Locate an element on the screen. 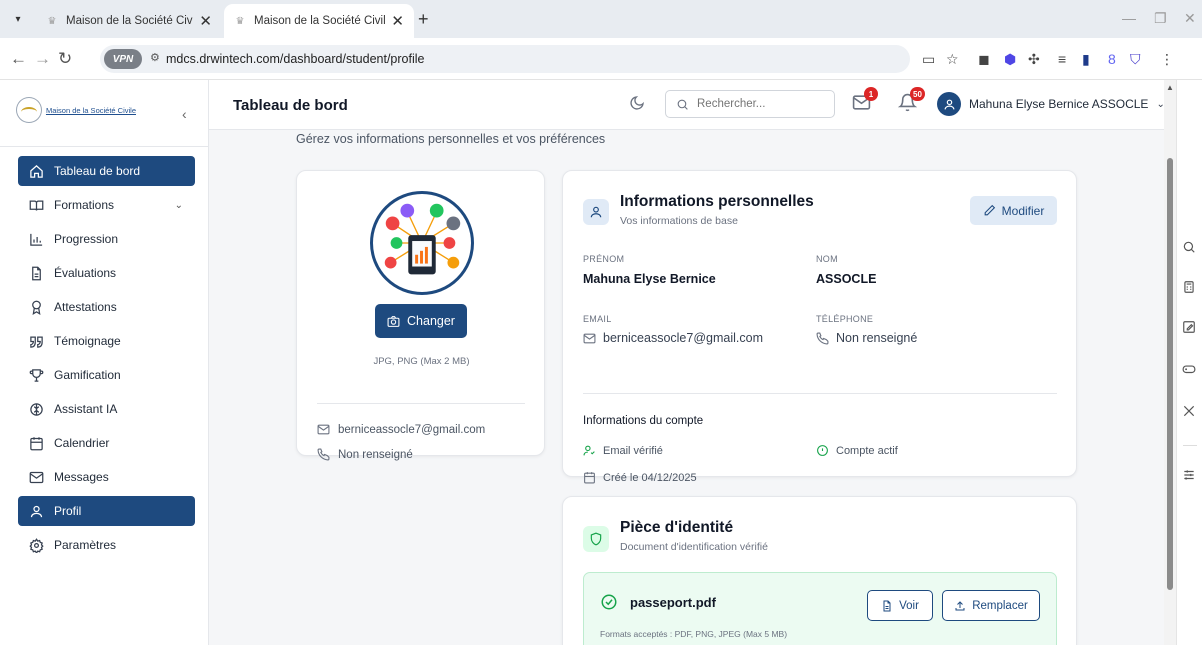 The image size is (1202, 645). sidebar-item-evaluations: Évaluations is located at coordinates (106, 273).